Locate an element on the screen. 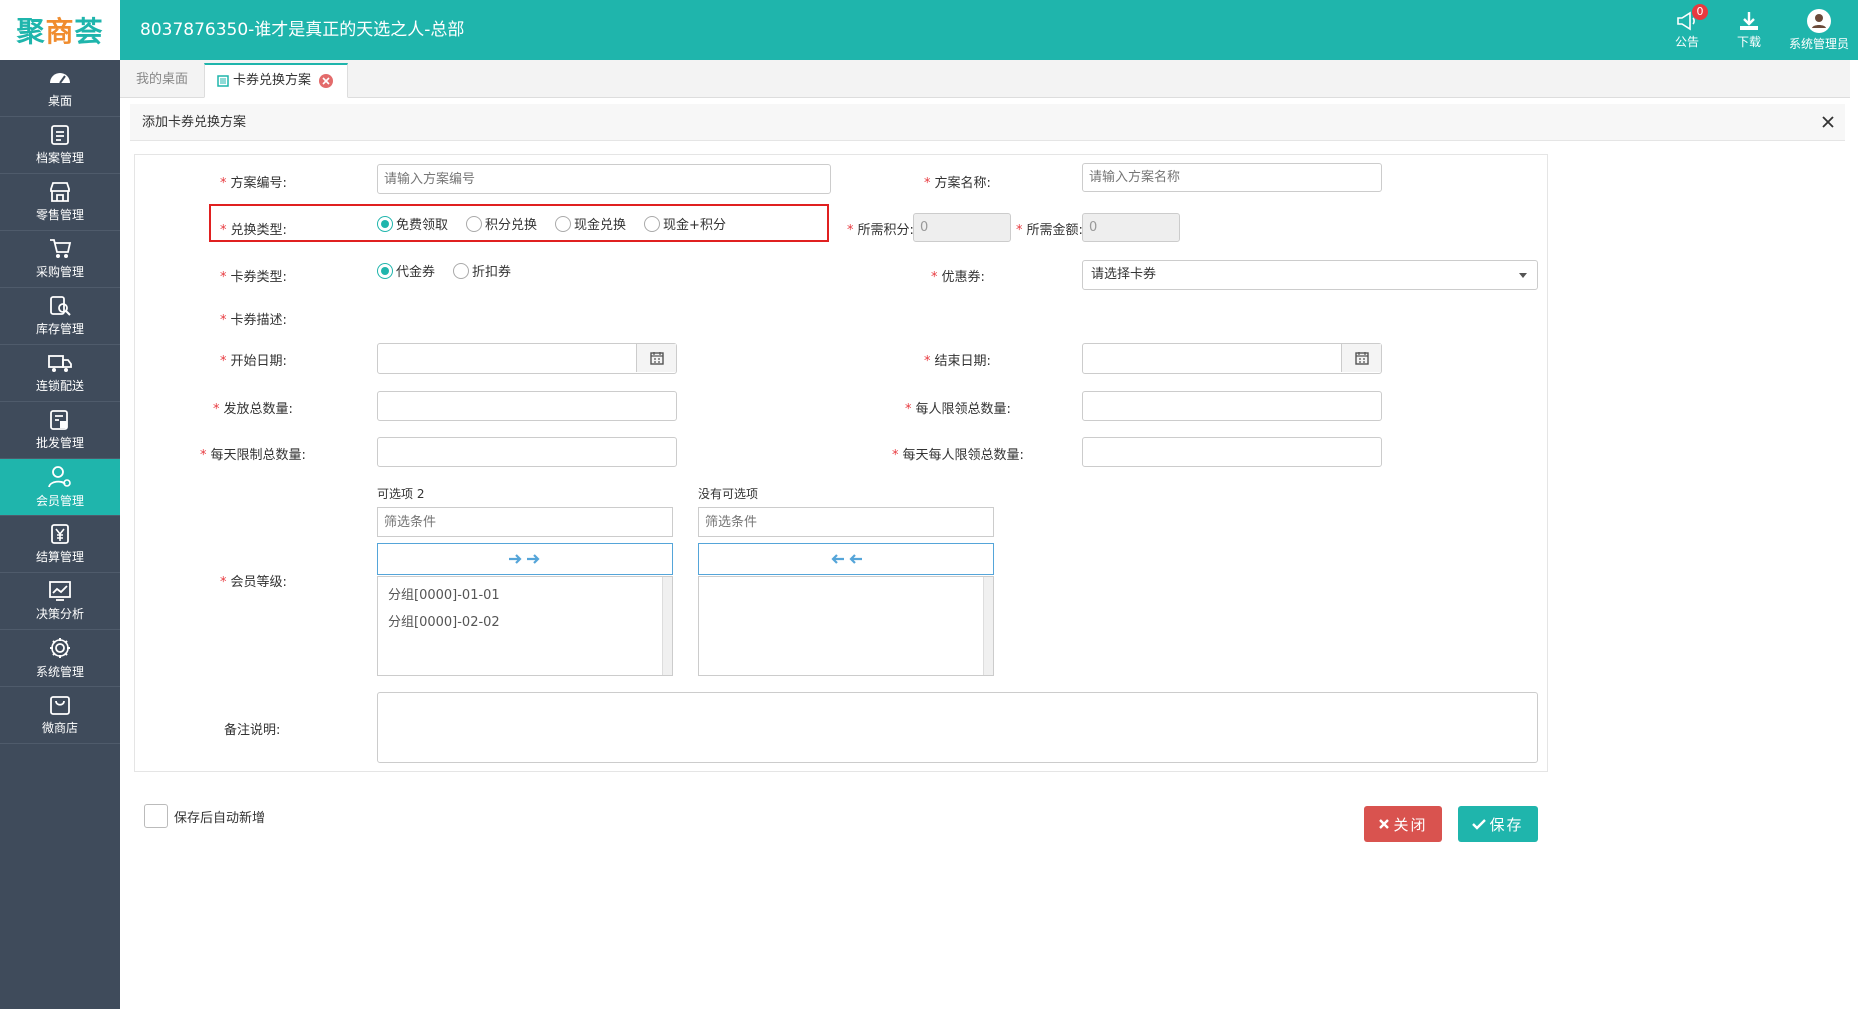 The width and height of the screenshot is (1858, 1009). member-icon is located at coordinates (59, 477).